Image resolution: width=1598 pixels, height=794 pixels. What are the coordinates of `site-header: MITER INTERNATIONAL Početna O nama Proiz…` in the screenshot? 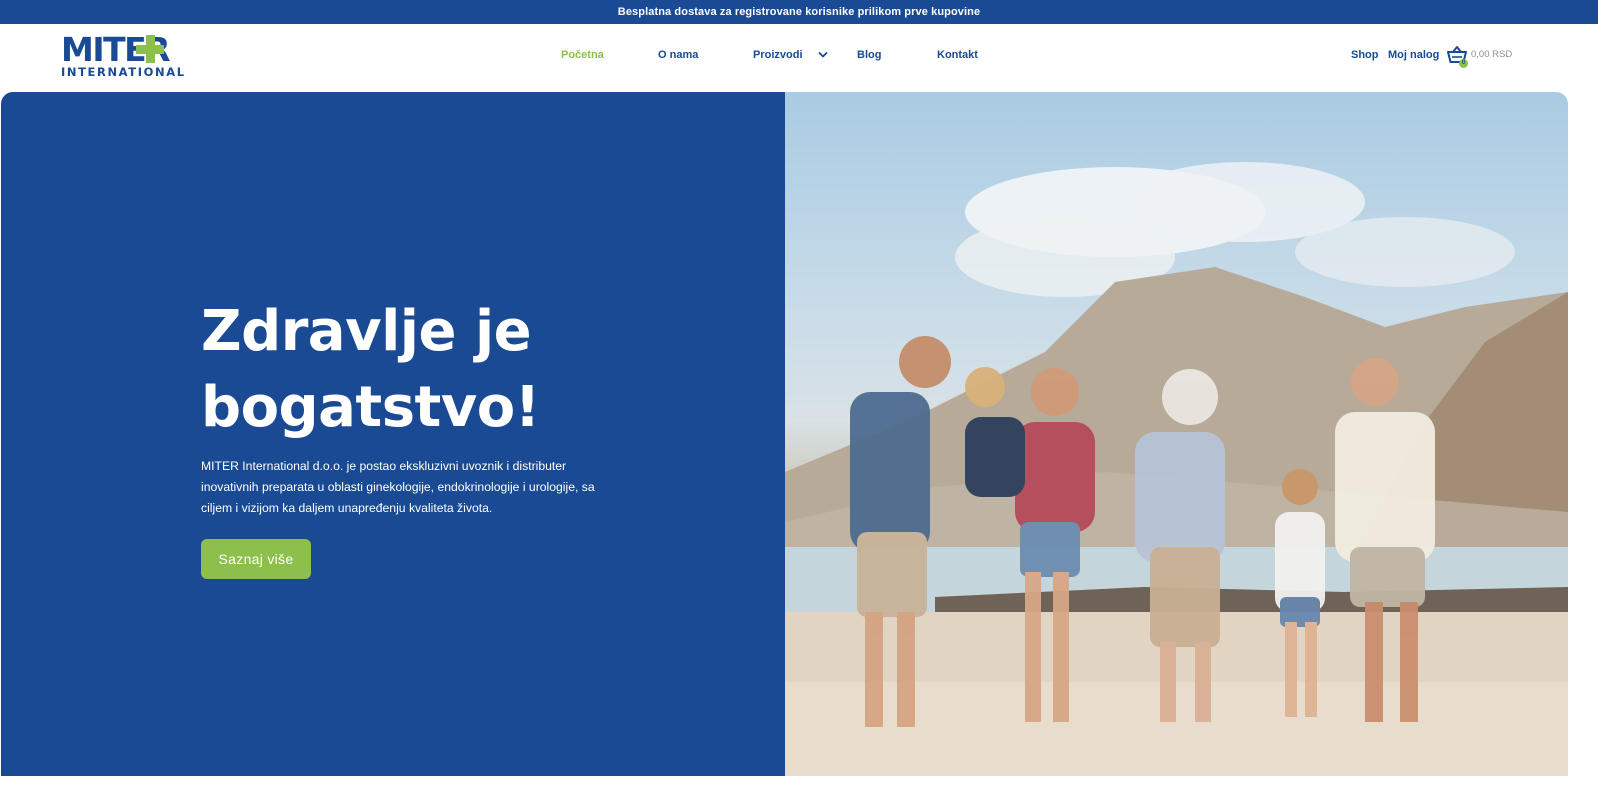 It's located at (799, 58).